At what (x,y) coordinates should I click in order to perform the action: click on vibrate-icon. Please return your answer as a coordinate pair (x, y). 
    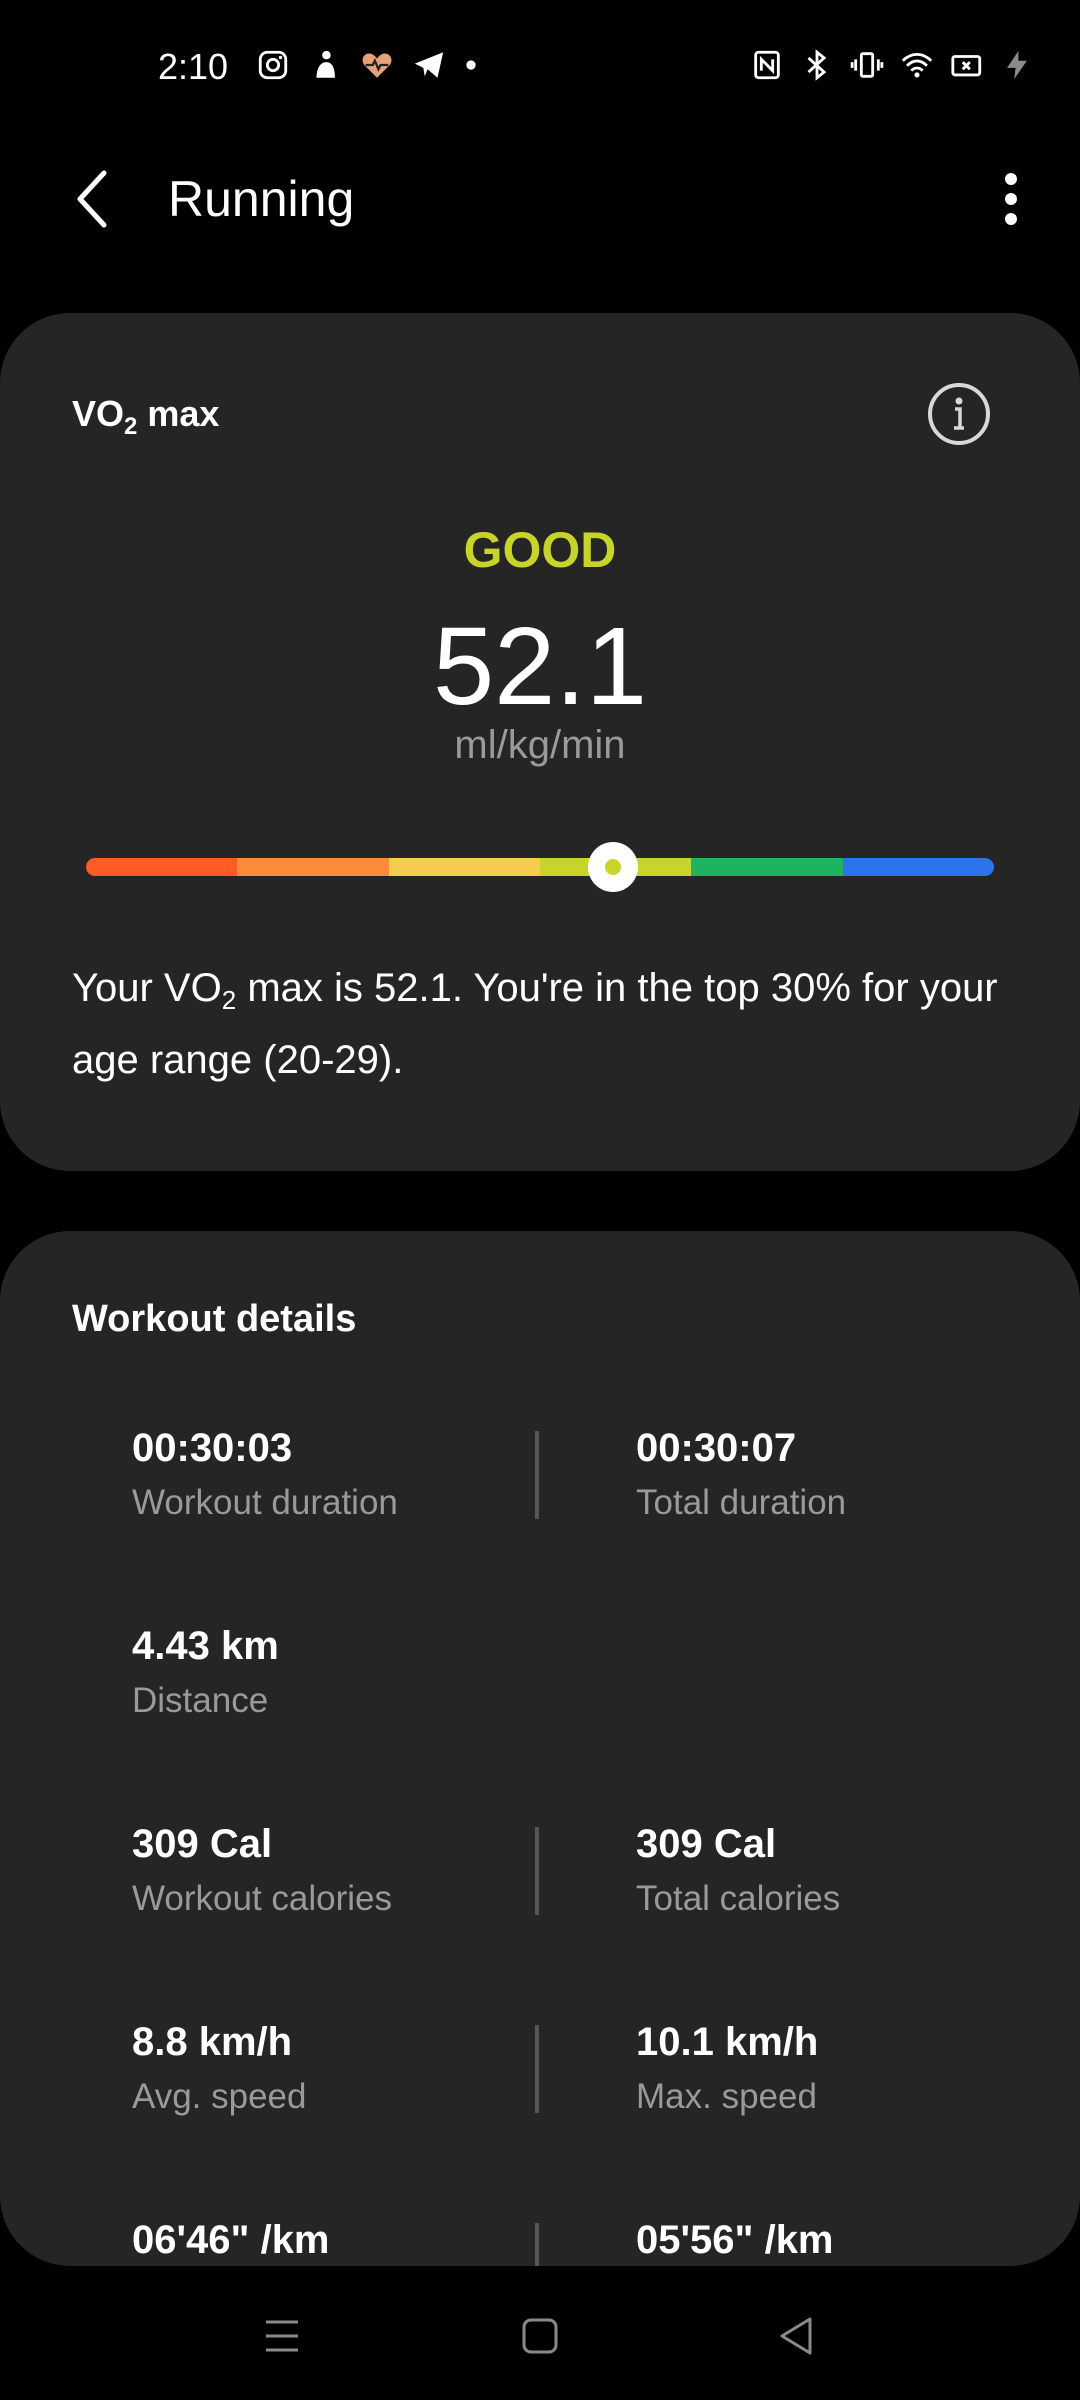
    Looking at the image, I should click on (867, 65).